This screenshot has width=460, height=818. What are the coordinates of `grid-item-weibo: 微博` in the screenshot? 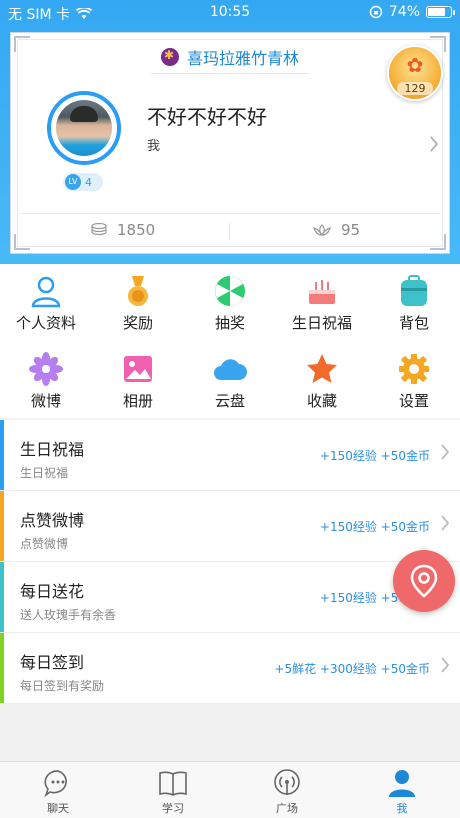 It's located at (46, 377).